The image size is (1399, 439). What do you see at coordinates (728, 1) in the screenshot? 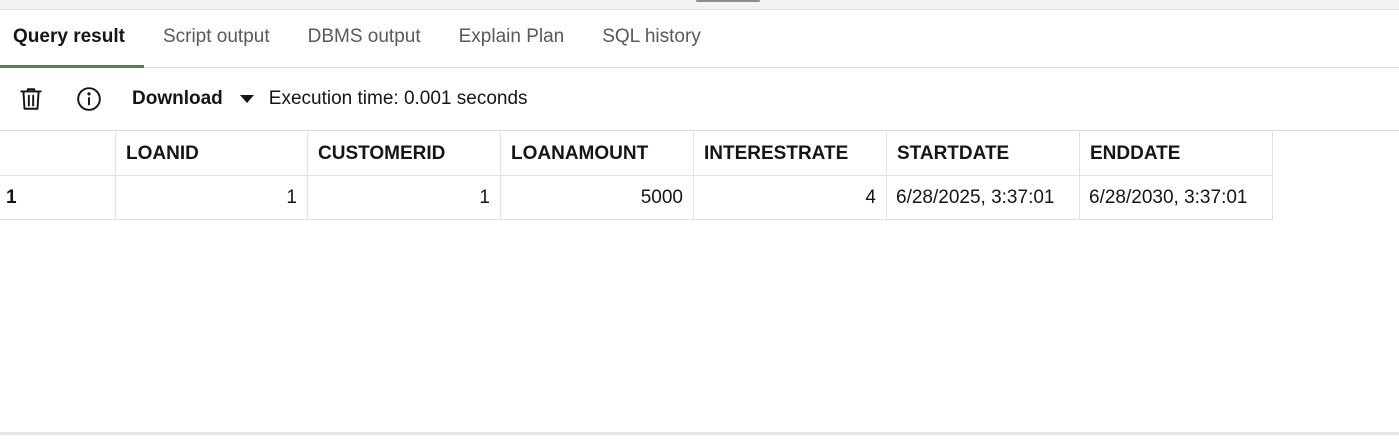
I see `splitter-handle` at bounding box center [728, 1].